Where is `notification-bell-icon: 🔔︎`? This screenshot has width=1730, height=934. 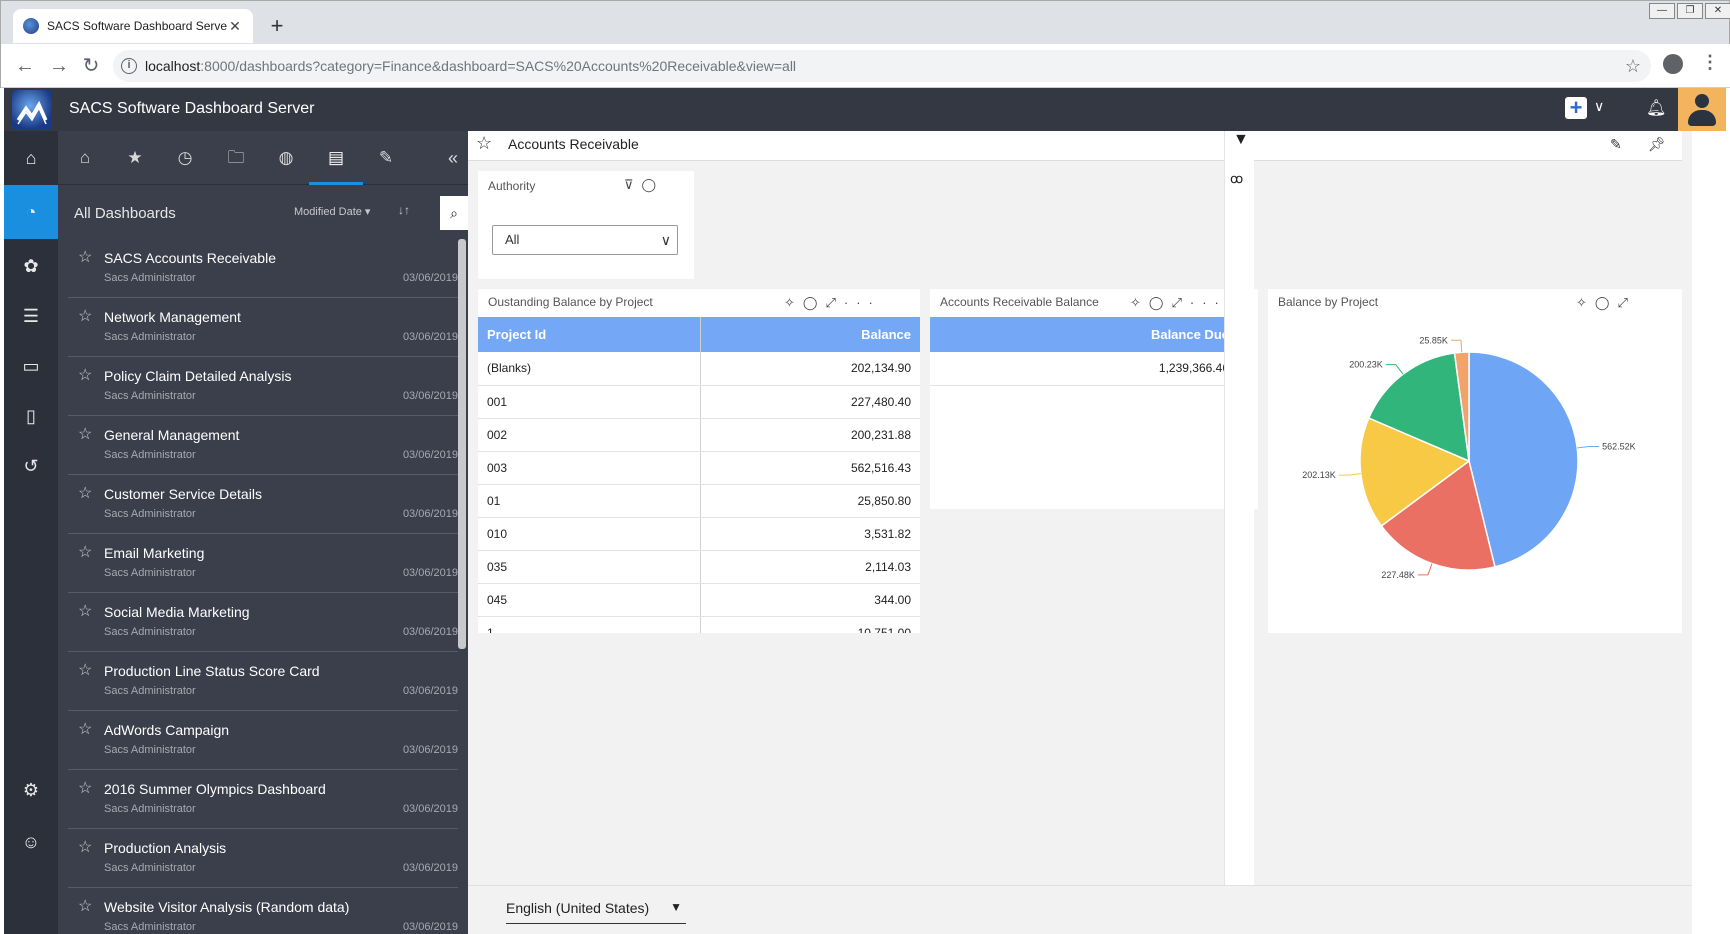
notification-bell-icon: 🔔︎ is located at coordinates (1656, 108).